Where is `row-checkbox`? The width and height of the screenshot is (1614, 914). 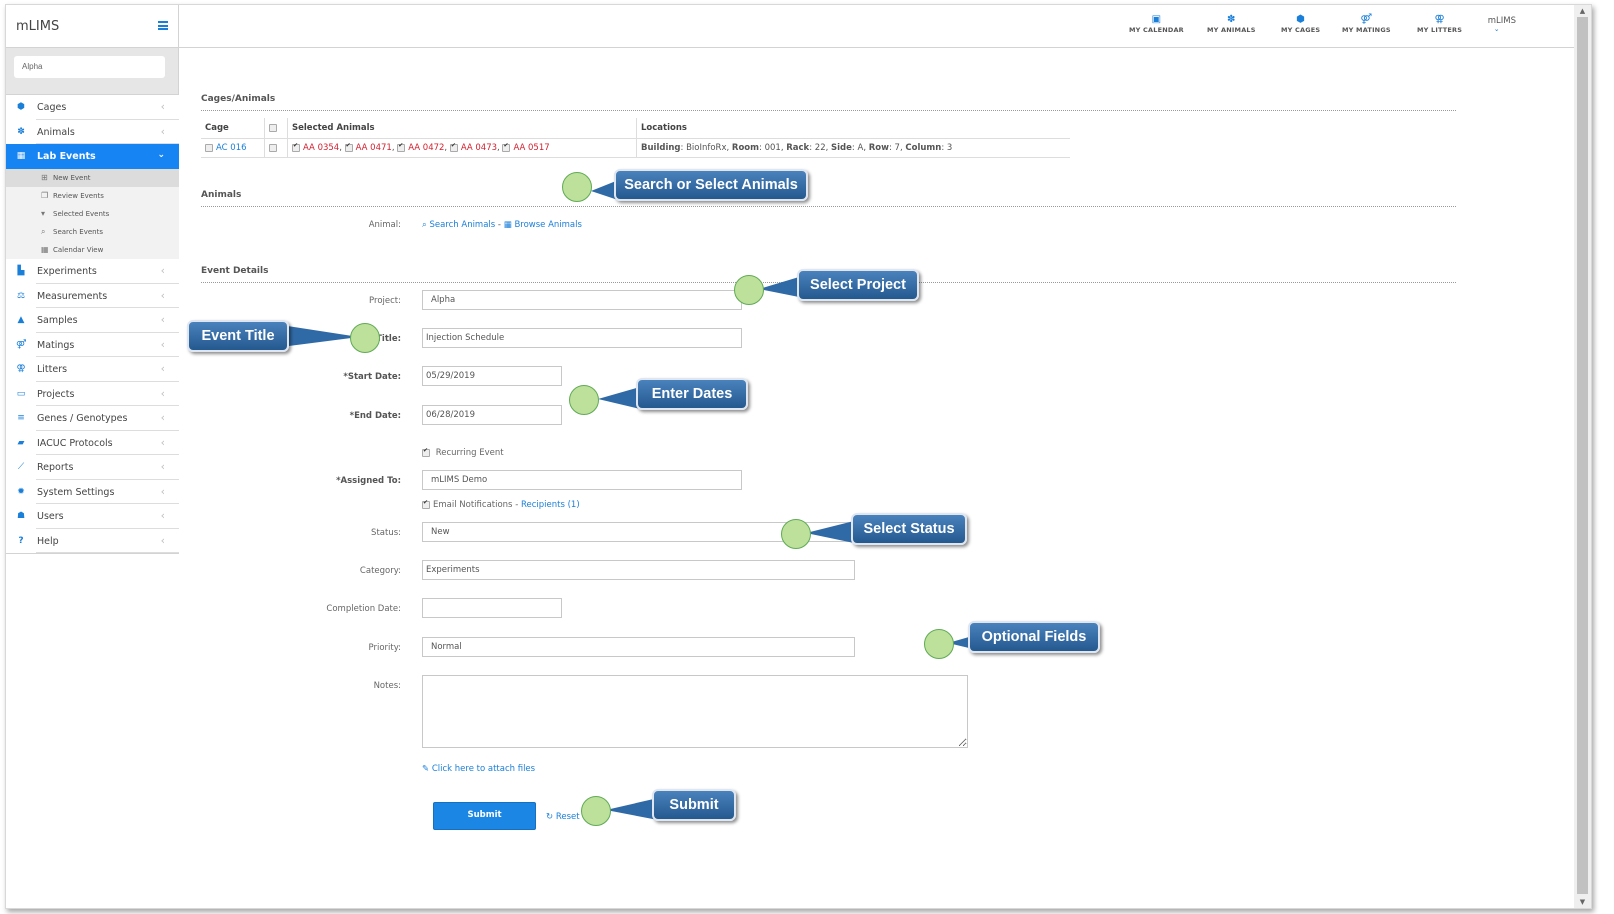 row-checkbox is located at coordinates (273, 147).